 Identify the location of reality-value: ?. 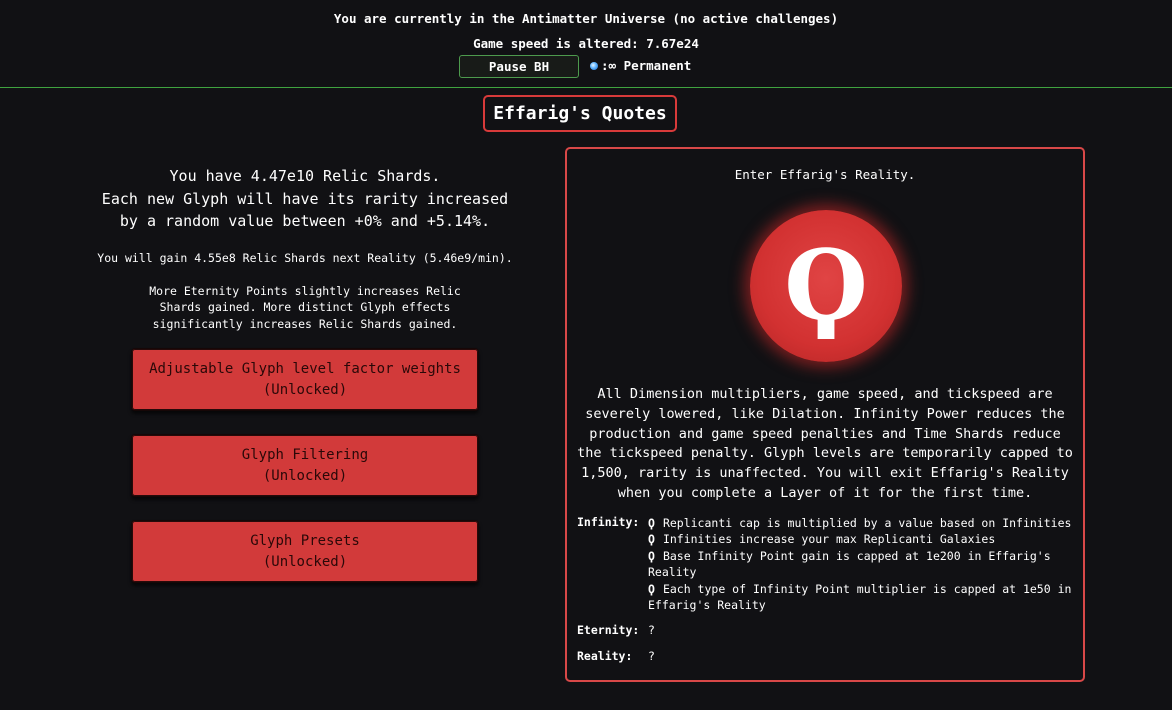
(651, 656).